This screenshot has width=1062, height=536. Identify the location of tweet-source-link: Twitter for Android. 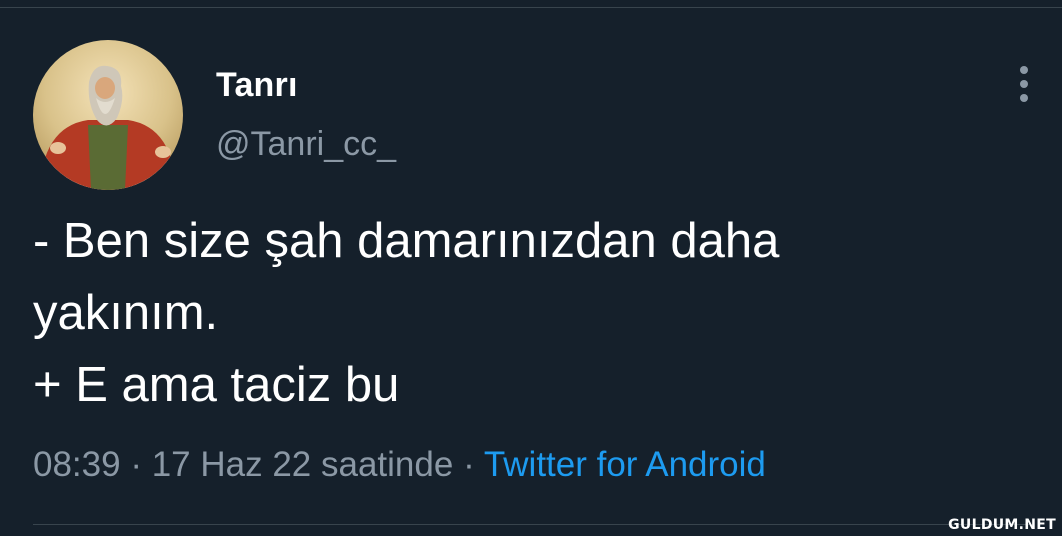
(625, 464).